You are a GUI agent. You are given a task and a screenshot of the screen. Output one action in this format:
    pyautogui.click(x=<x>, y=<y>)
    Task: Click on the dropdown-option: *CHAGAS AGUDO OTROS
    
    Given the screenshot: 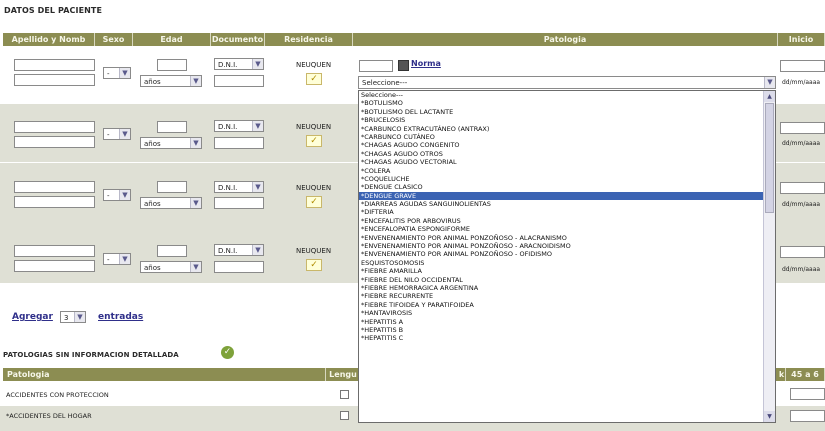 What is the action you would take?
    pyautogui.click(x=567, y=154)
    